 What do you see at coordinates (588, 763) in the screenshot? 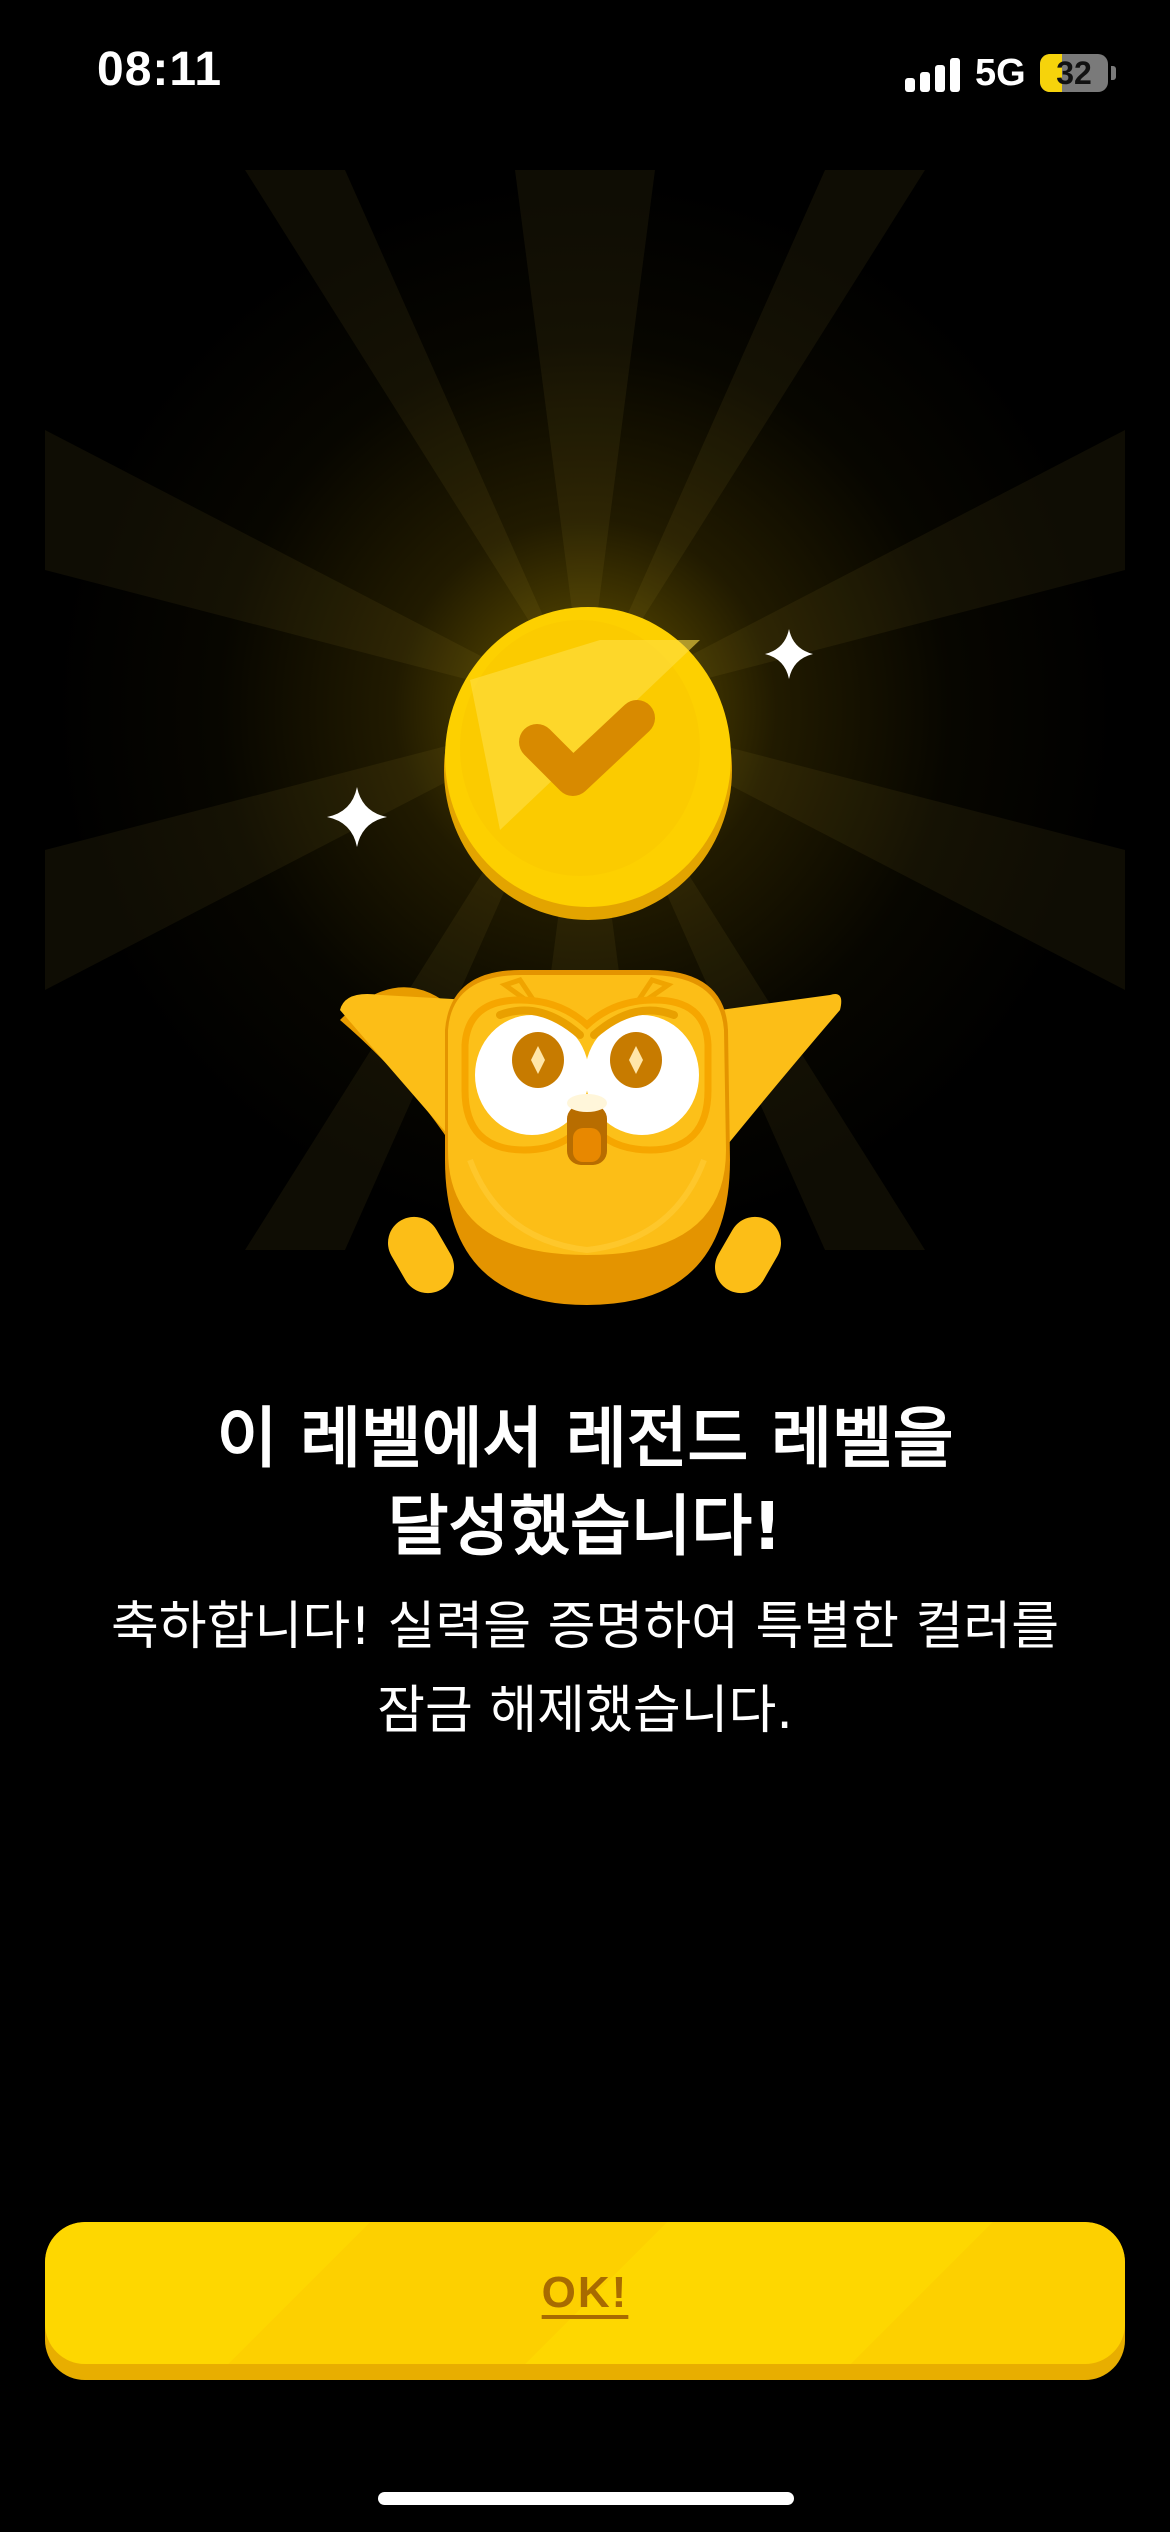
I see `checkmark-coin-icon` at bounding box center [588, 763].